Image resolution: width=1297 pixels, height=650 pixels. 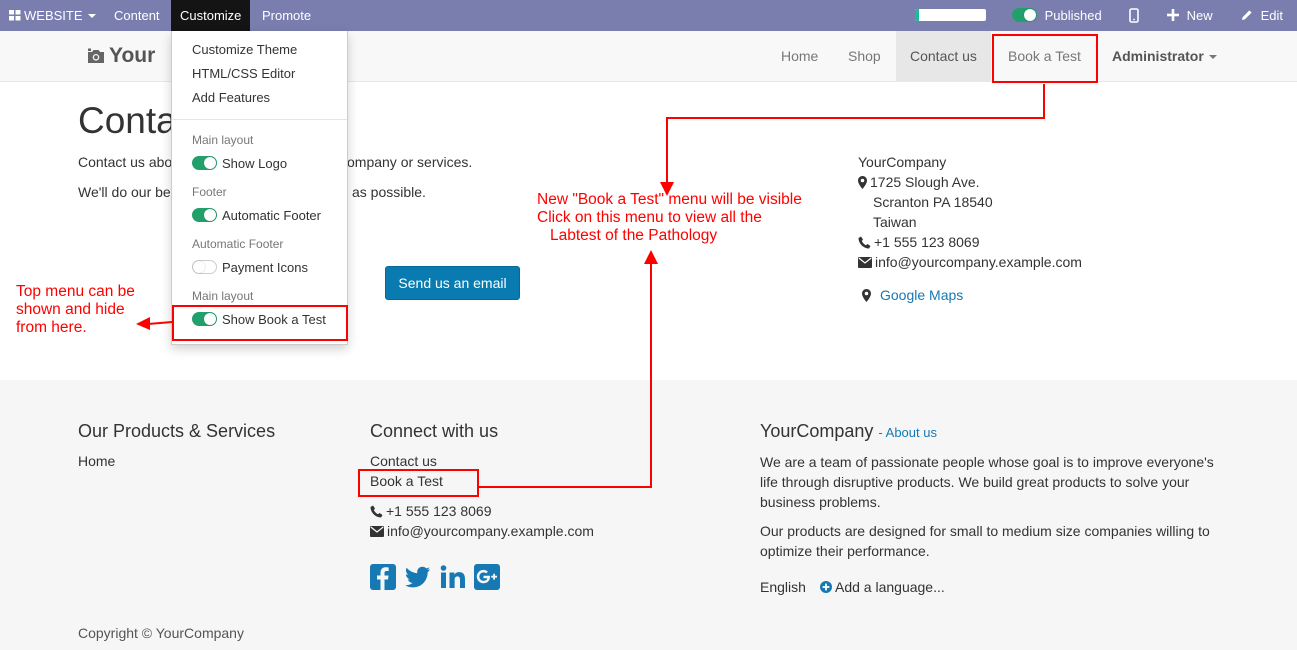 I want to click on linkedin-icon, so click(x=453, y=577).